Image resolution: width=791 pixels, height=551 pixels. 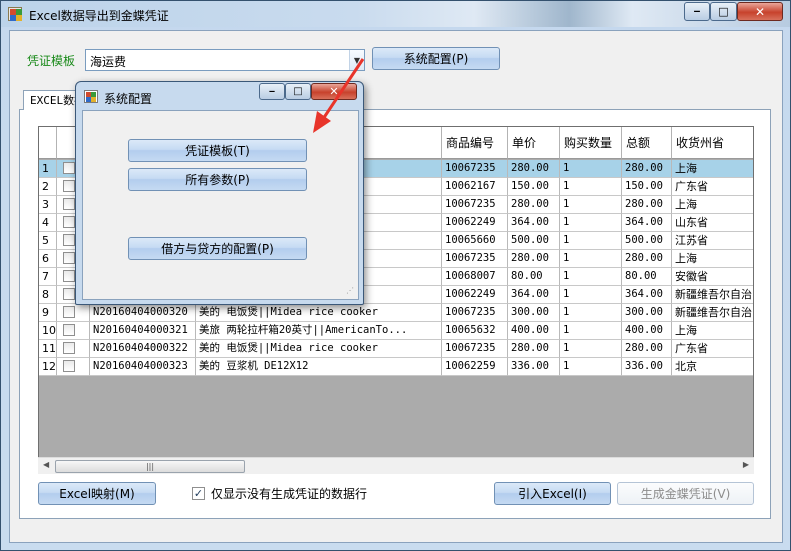 I want to click on cell-total: 150.00, so click(x=647, y=187).